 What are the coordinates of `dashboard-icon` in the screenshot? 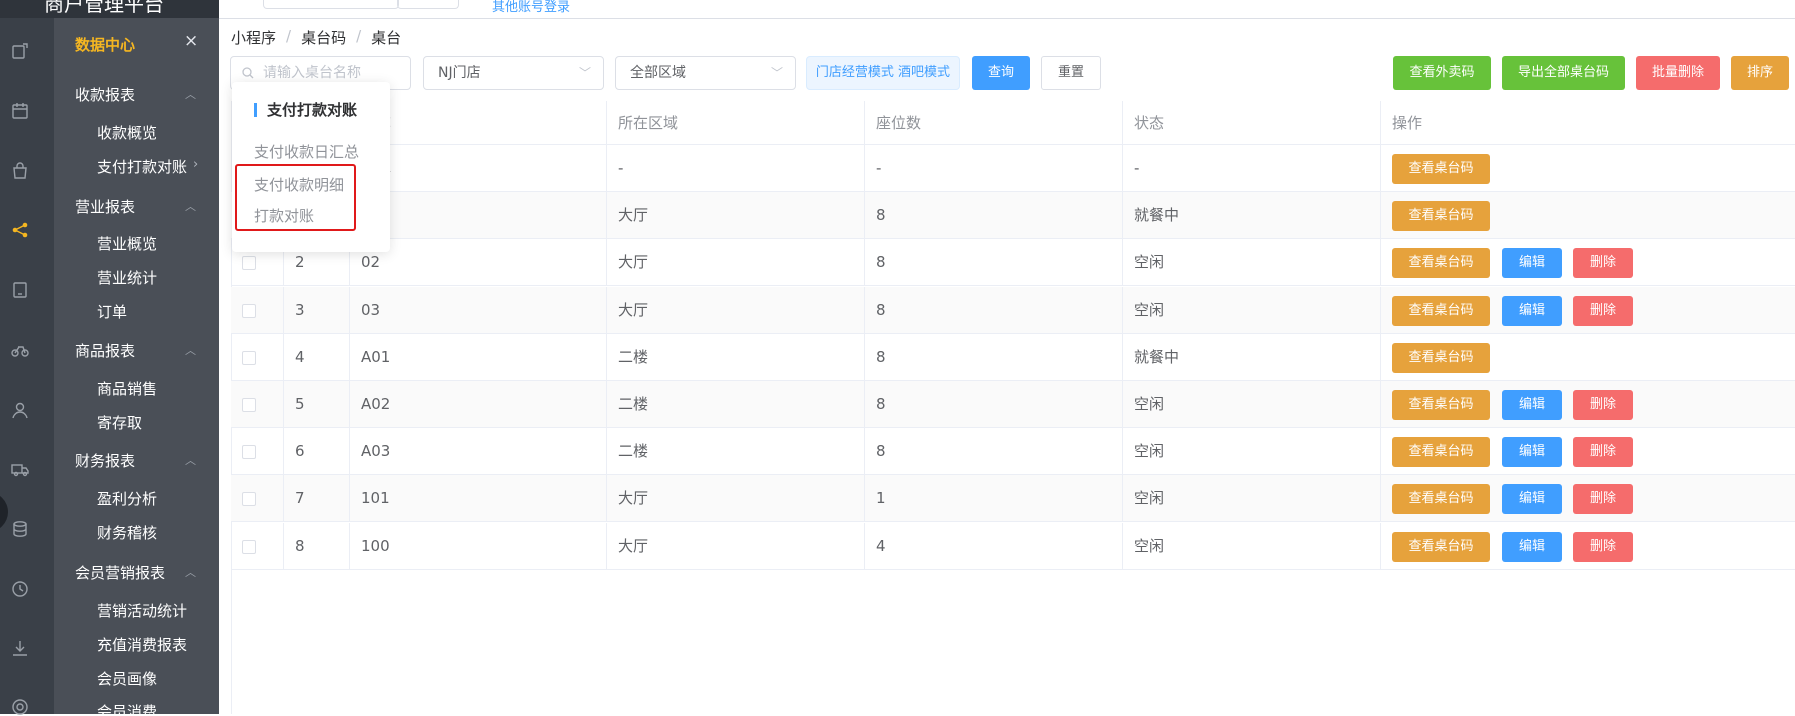 It's located at (20, 51).